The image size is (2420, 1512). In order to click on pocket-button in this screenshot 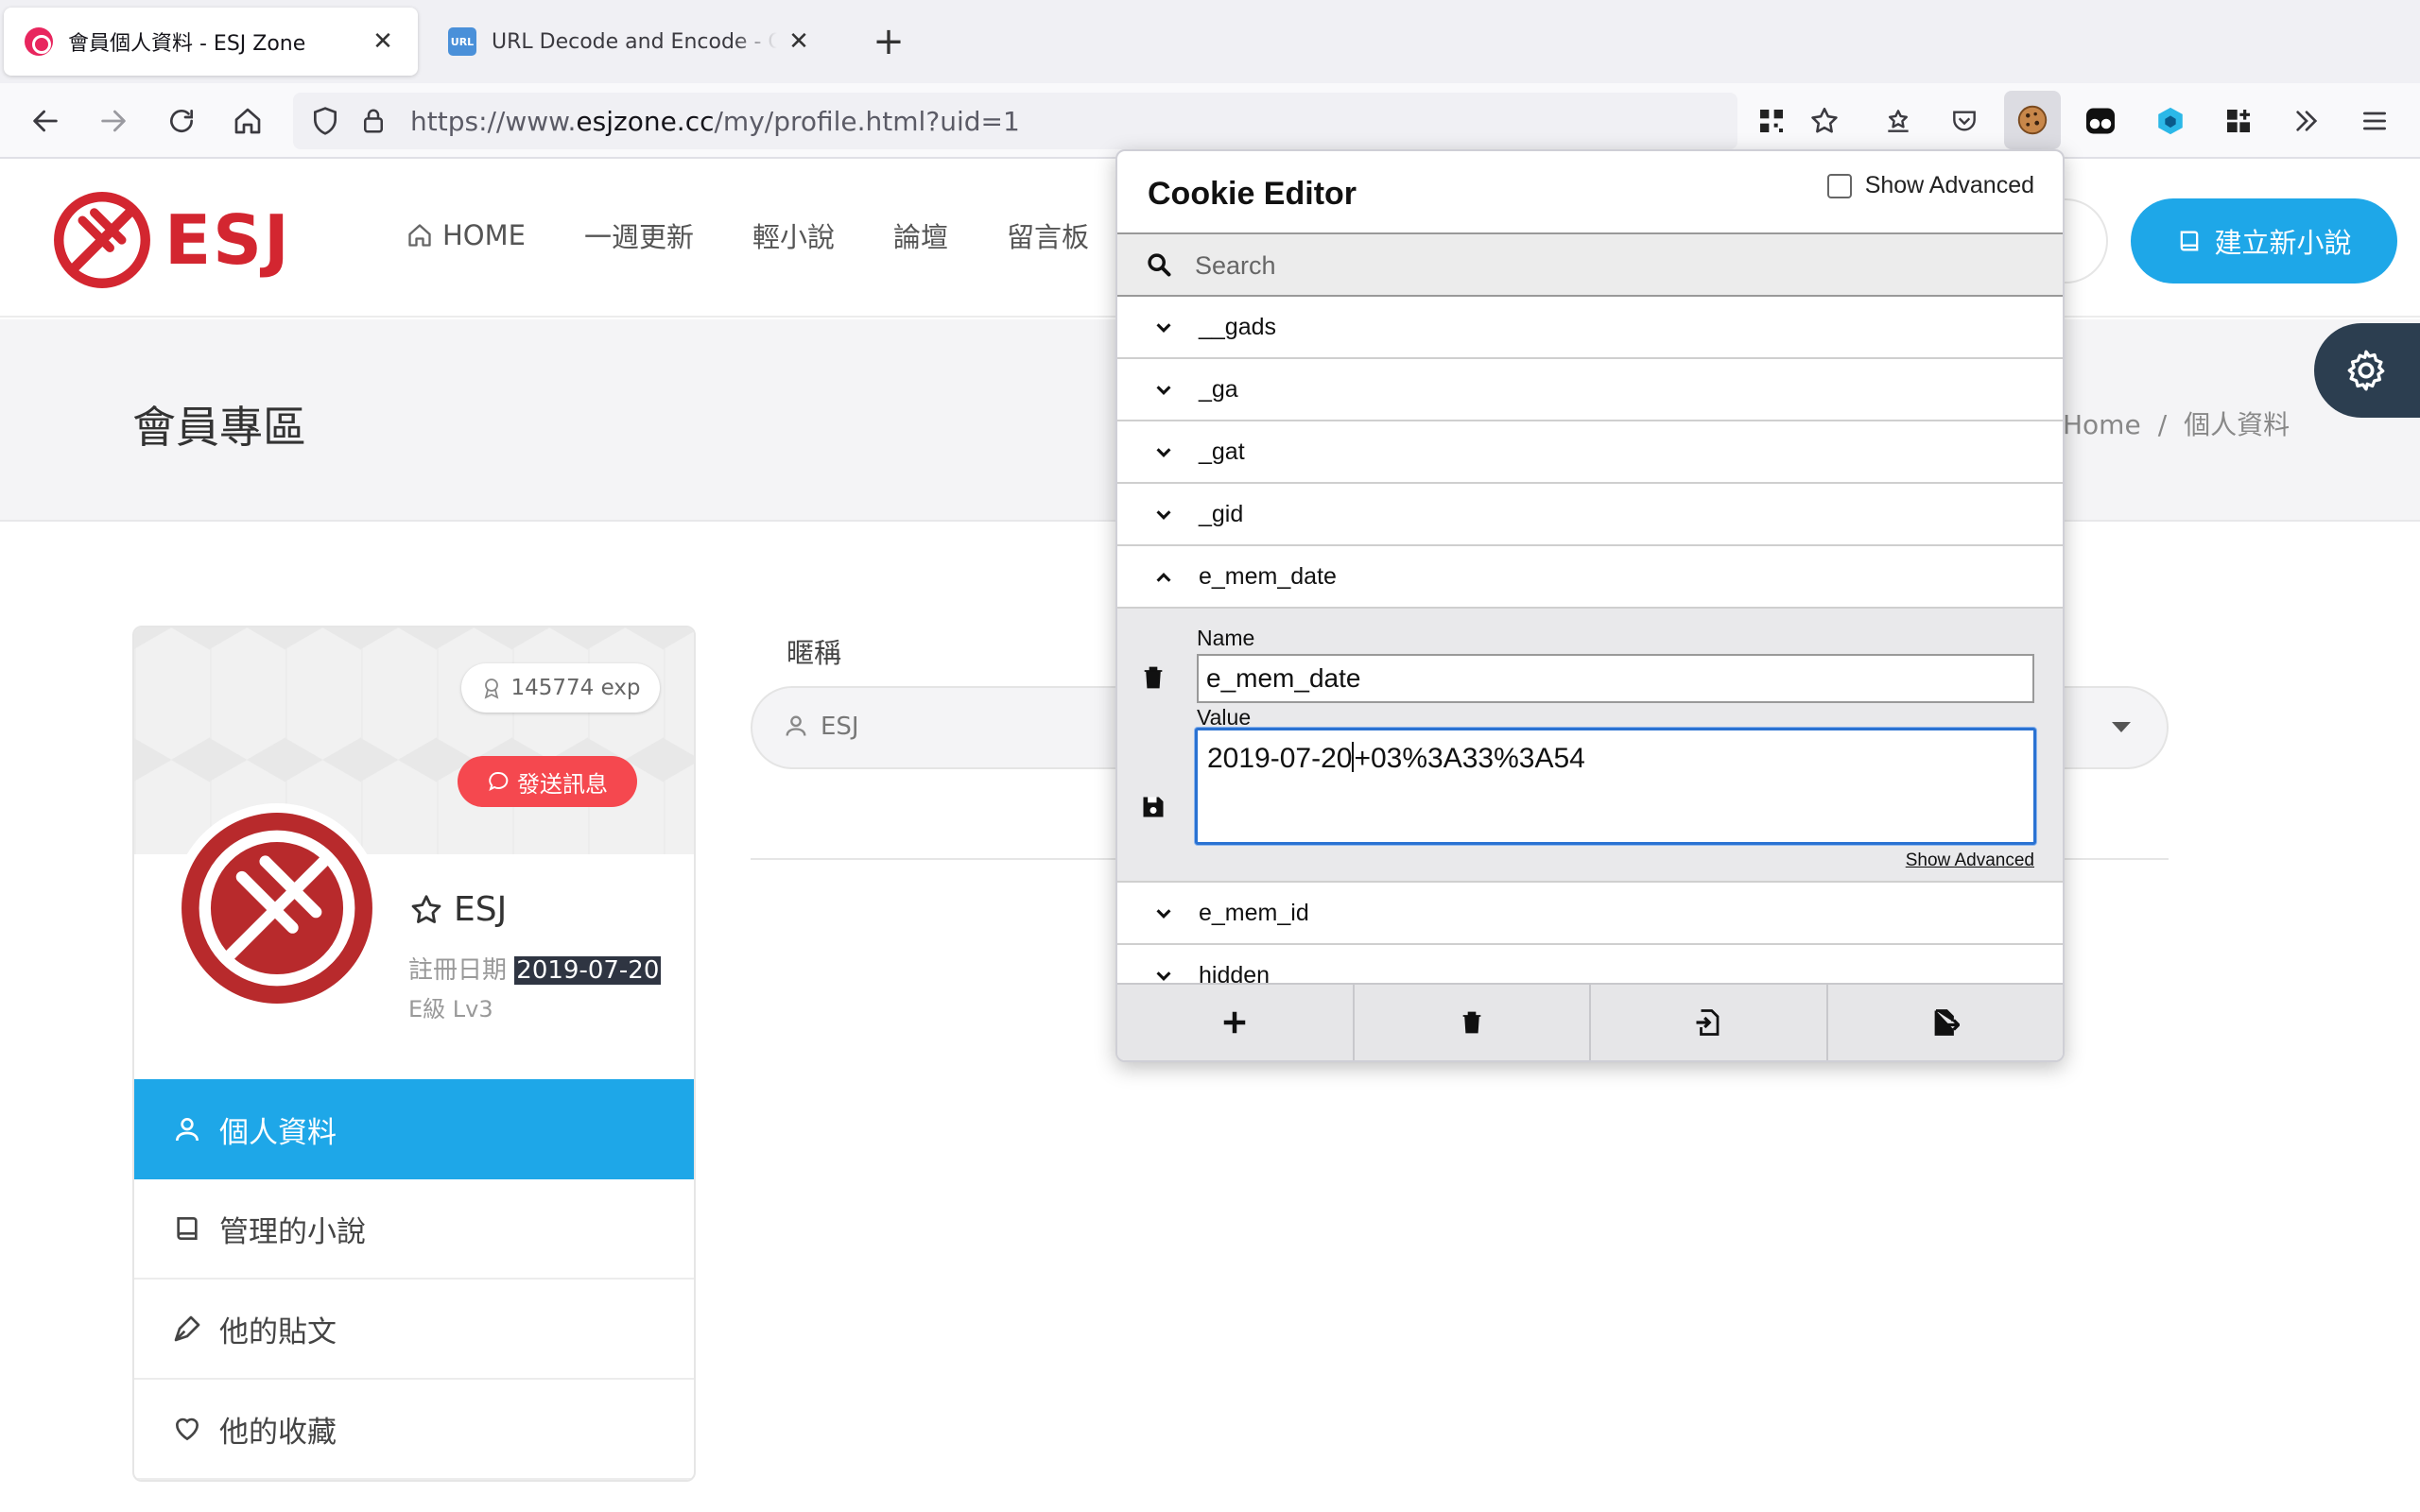, I will do `click(1964, 121)`.